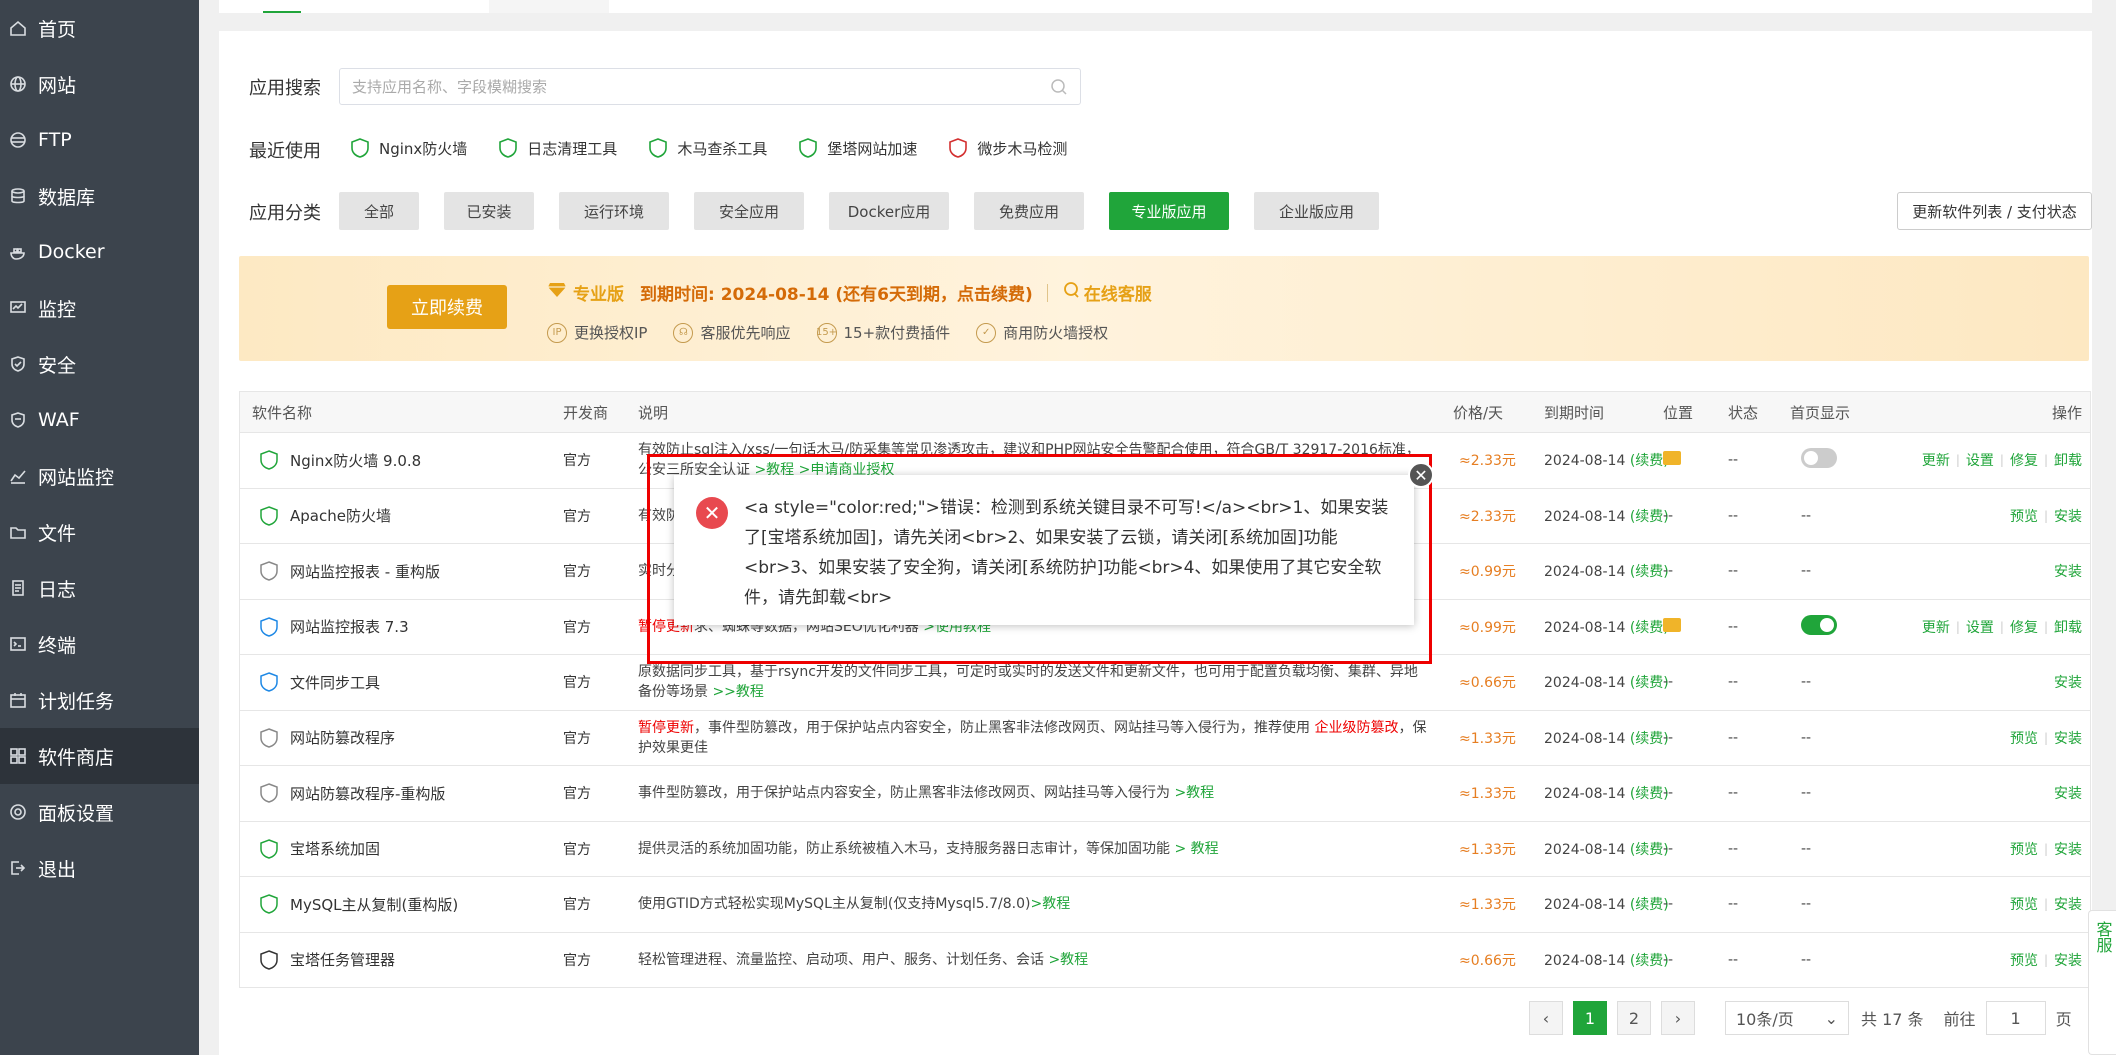  I want to click on category-tab: 免费应用, so click(1029, 211).